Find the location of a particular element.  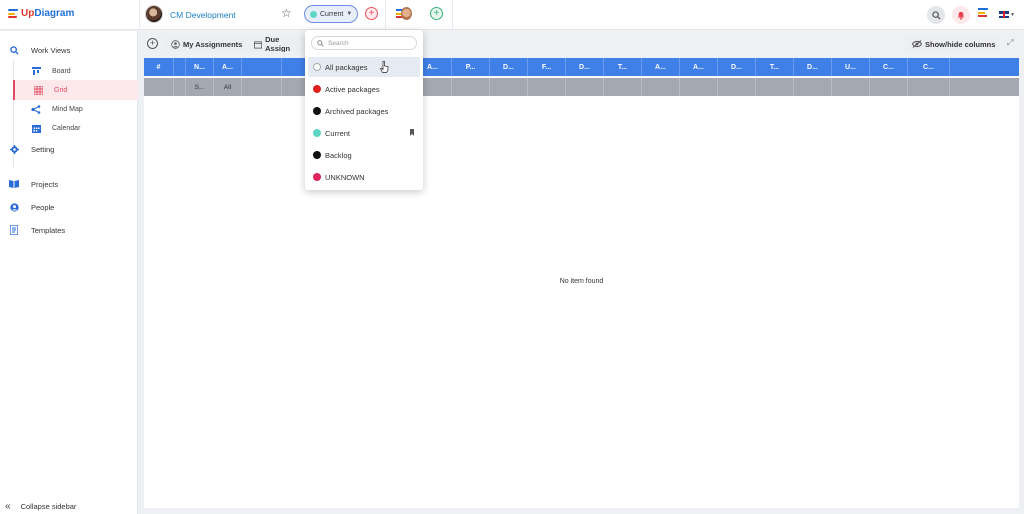

sidebar-item-projects: Projects is located at coordinates (69, 184).